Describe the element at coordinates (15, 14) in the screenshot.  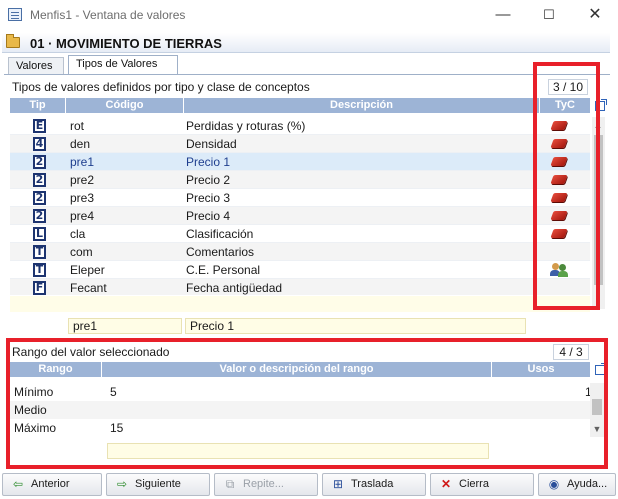
I see `app-icon` at that location.